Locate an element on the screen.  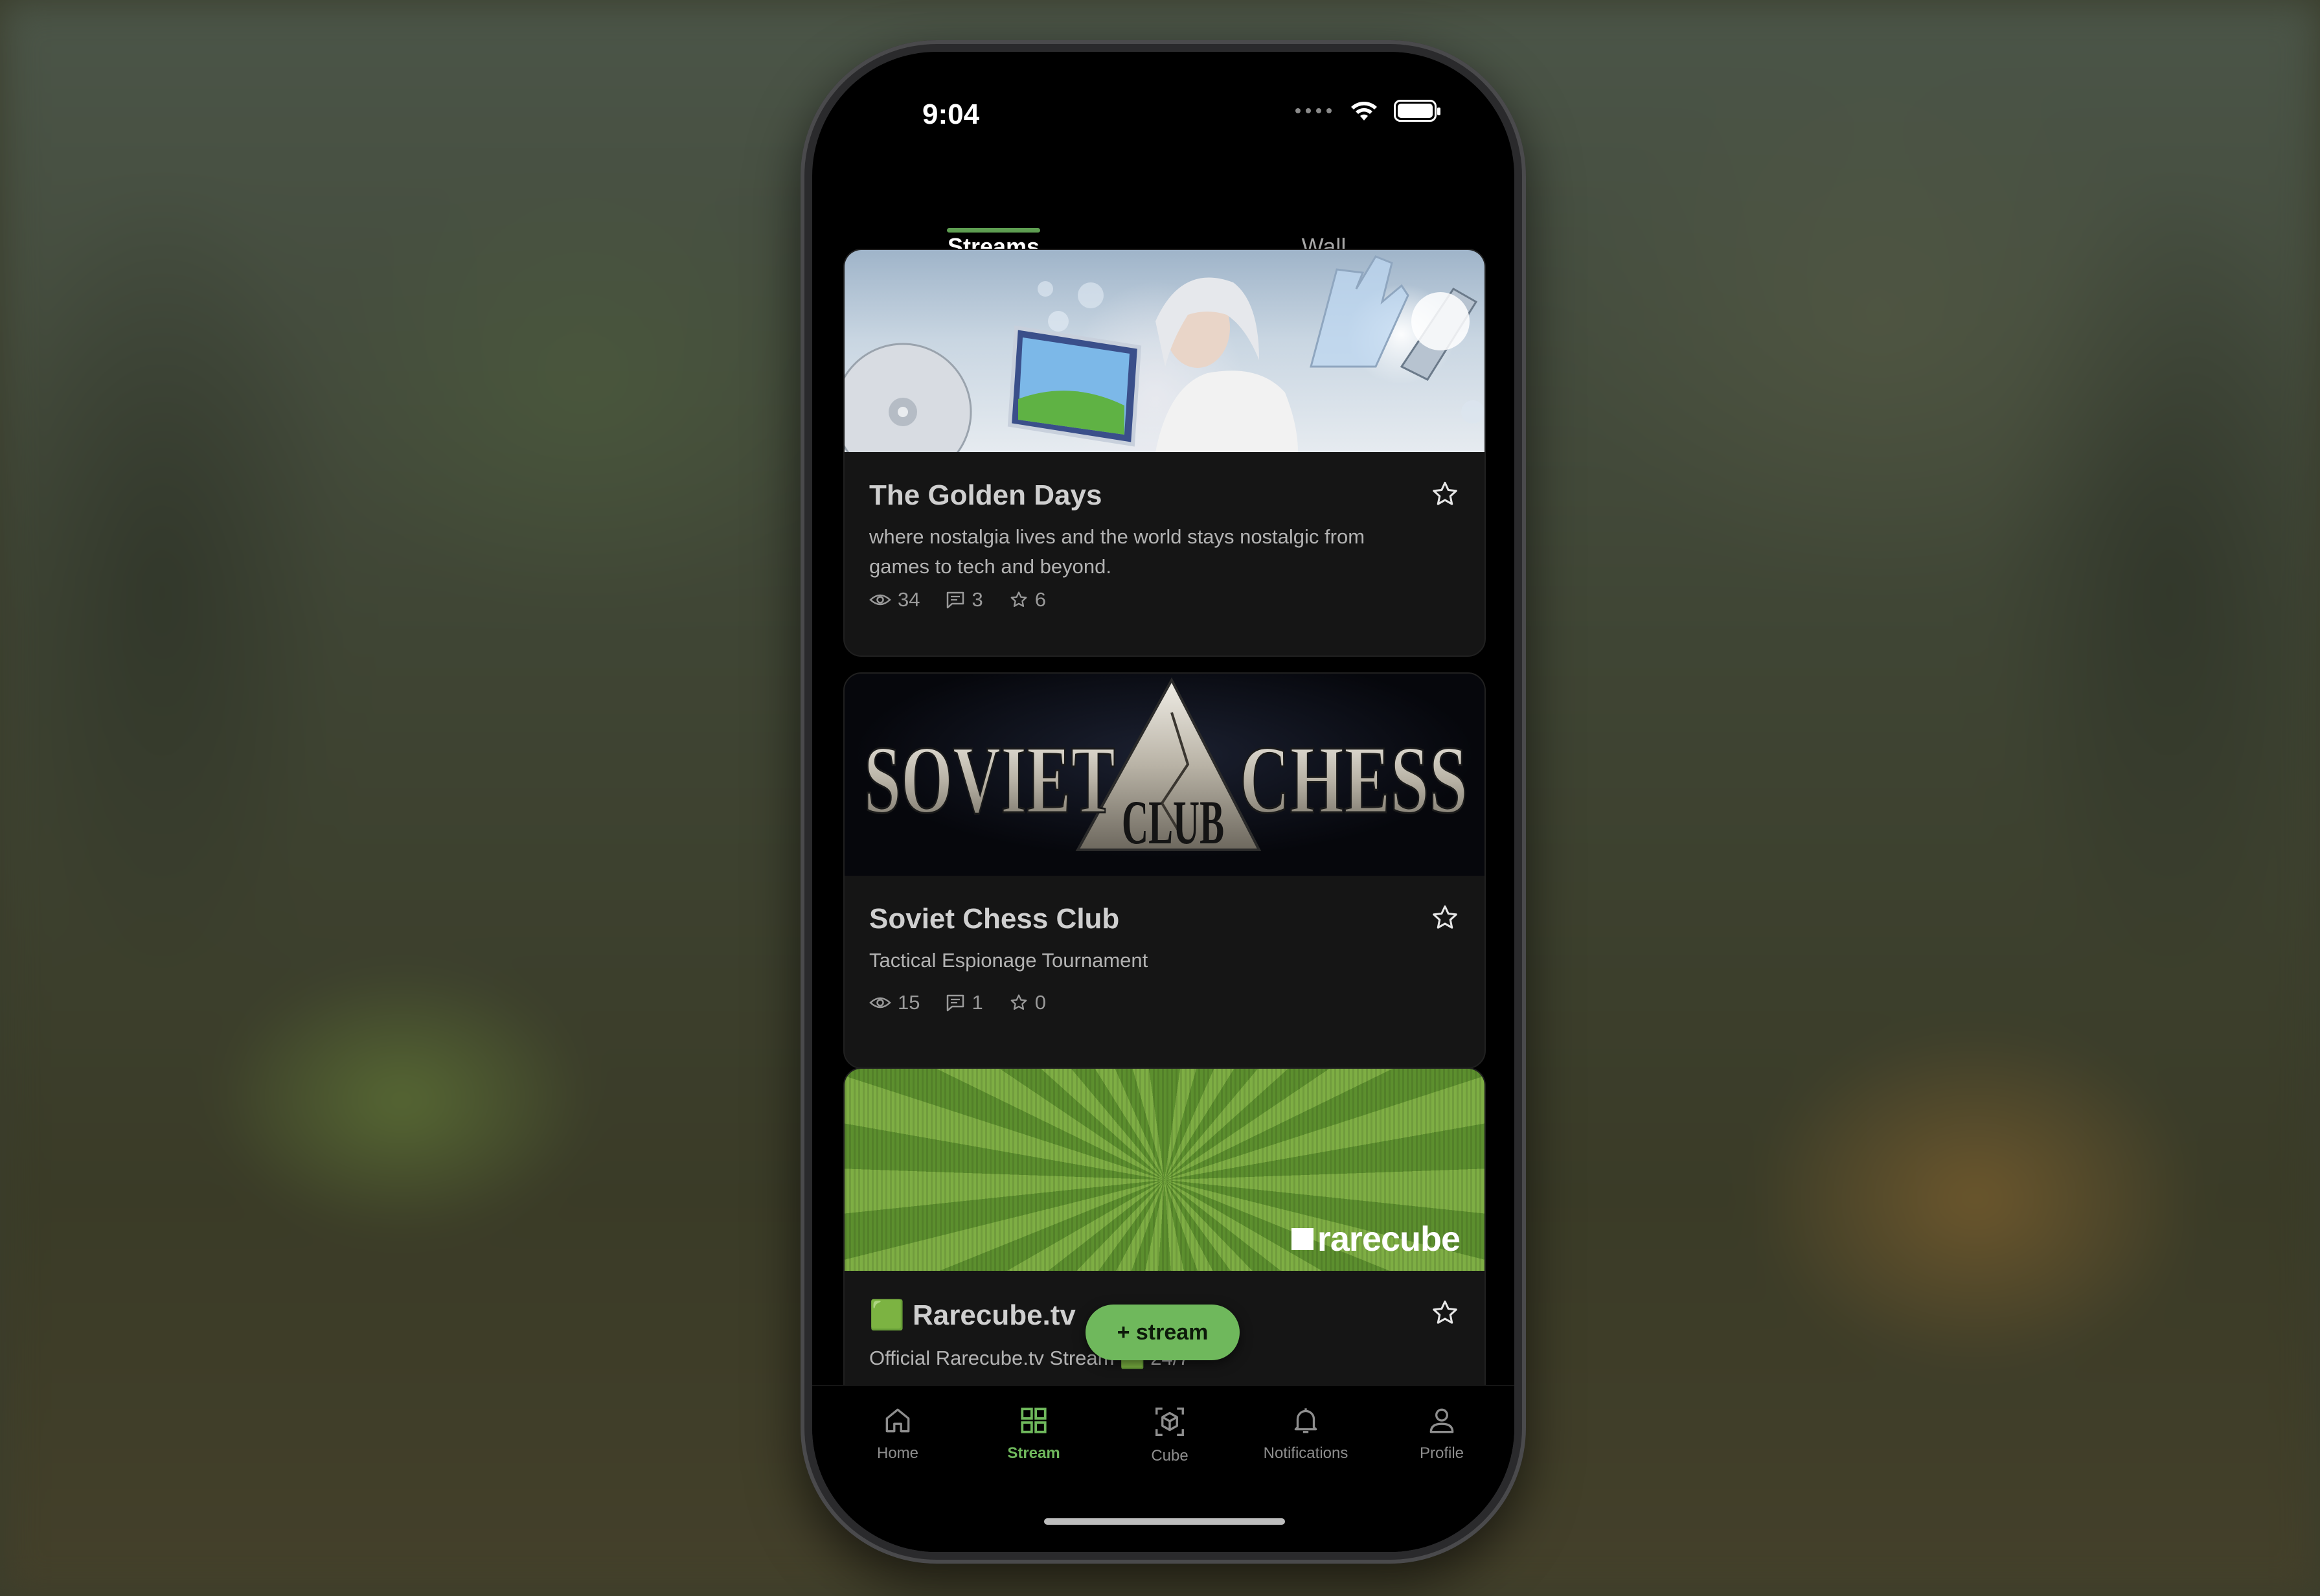
stream-stats: 34 3 6 is located at coordinates (957, 599).